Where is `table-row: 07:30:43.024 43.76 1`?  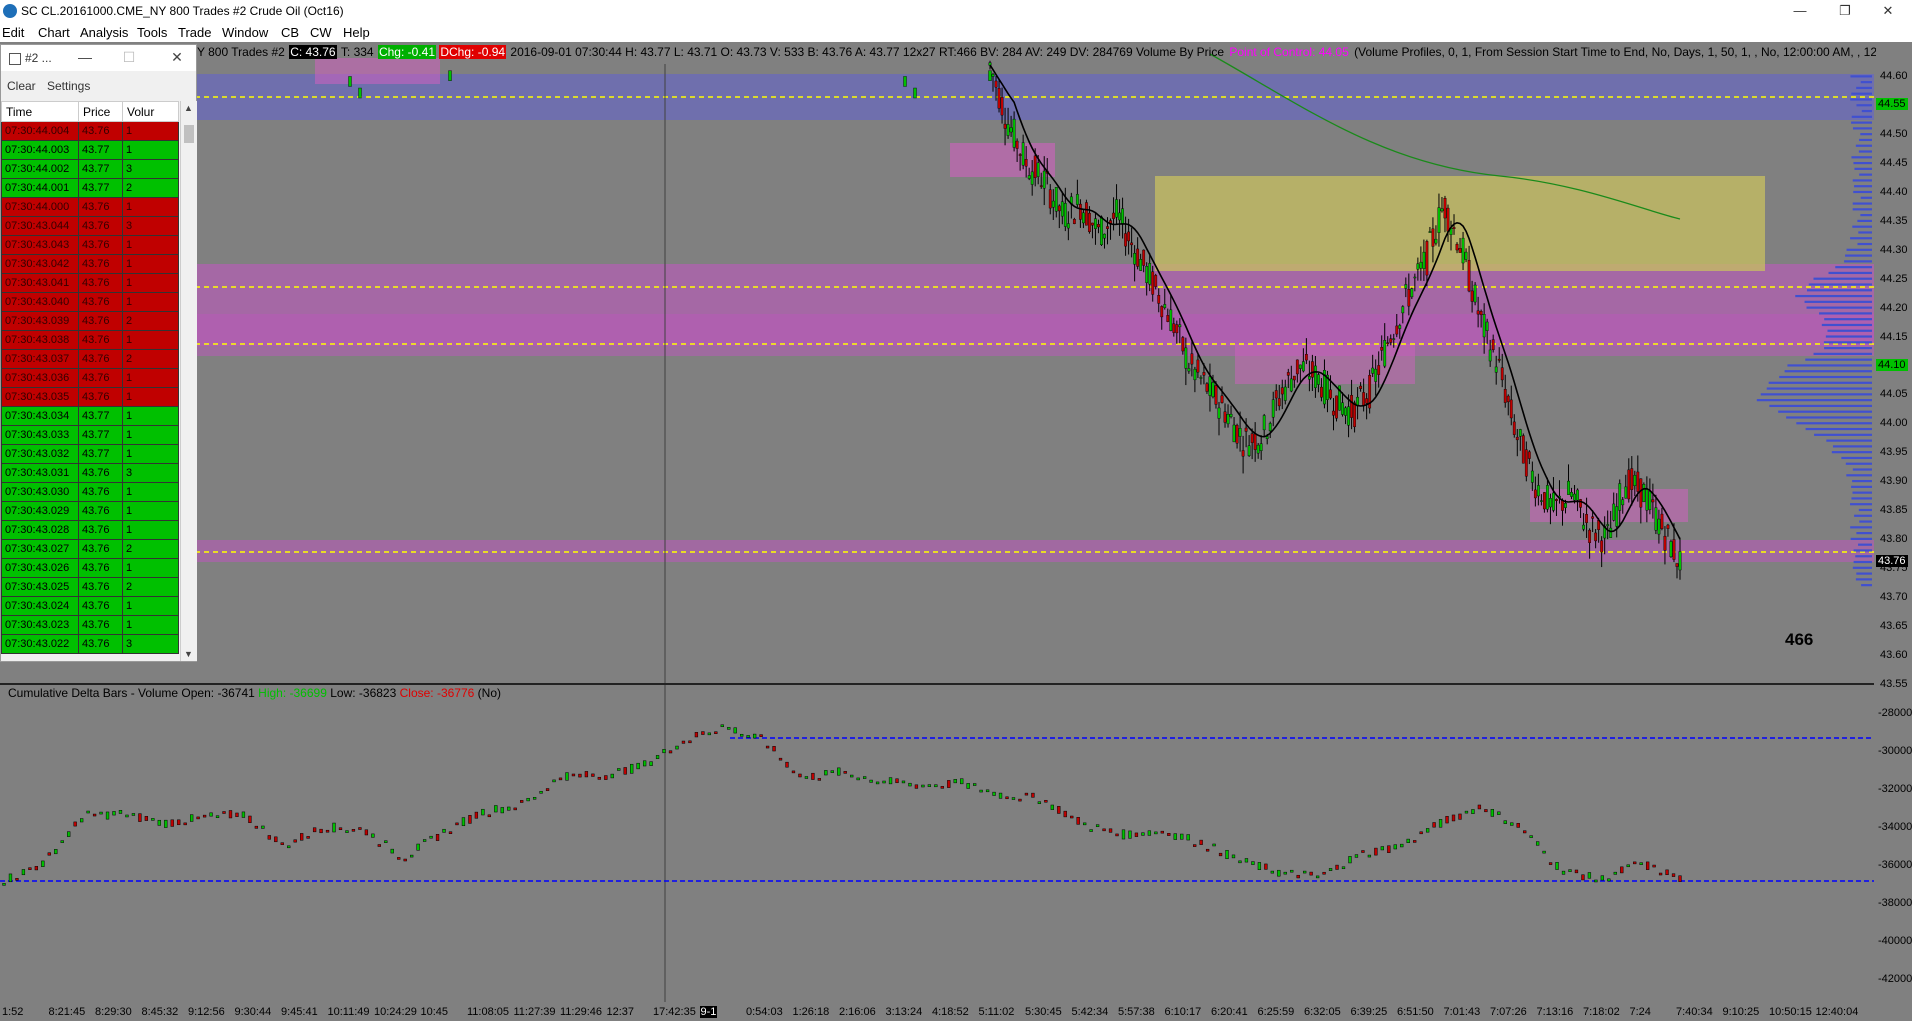 table-row: 07:30:43.024 43.76 1 is located at coordinates (90, 606).